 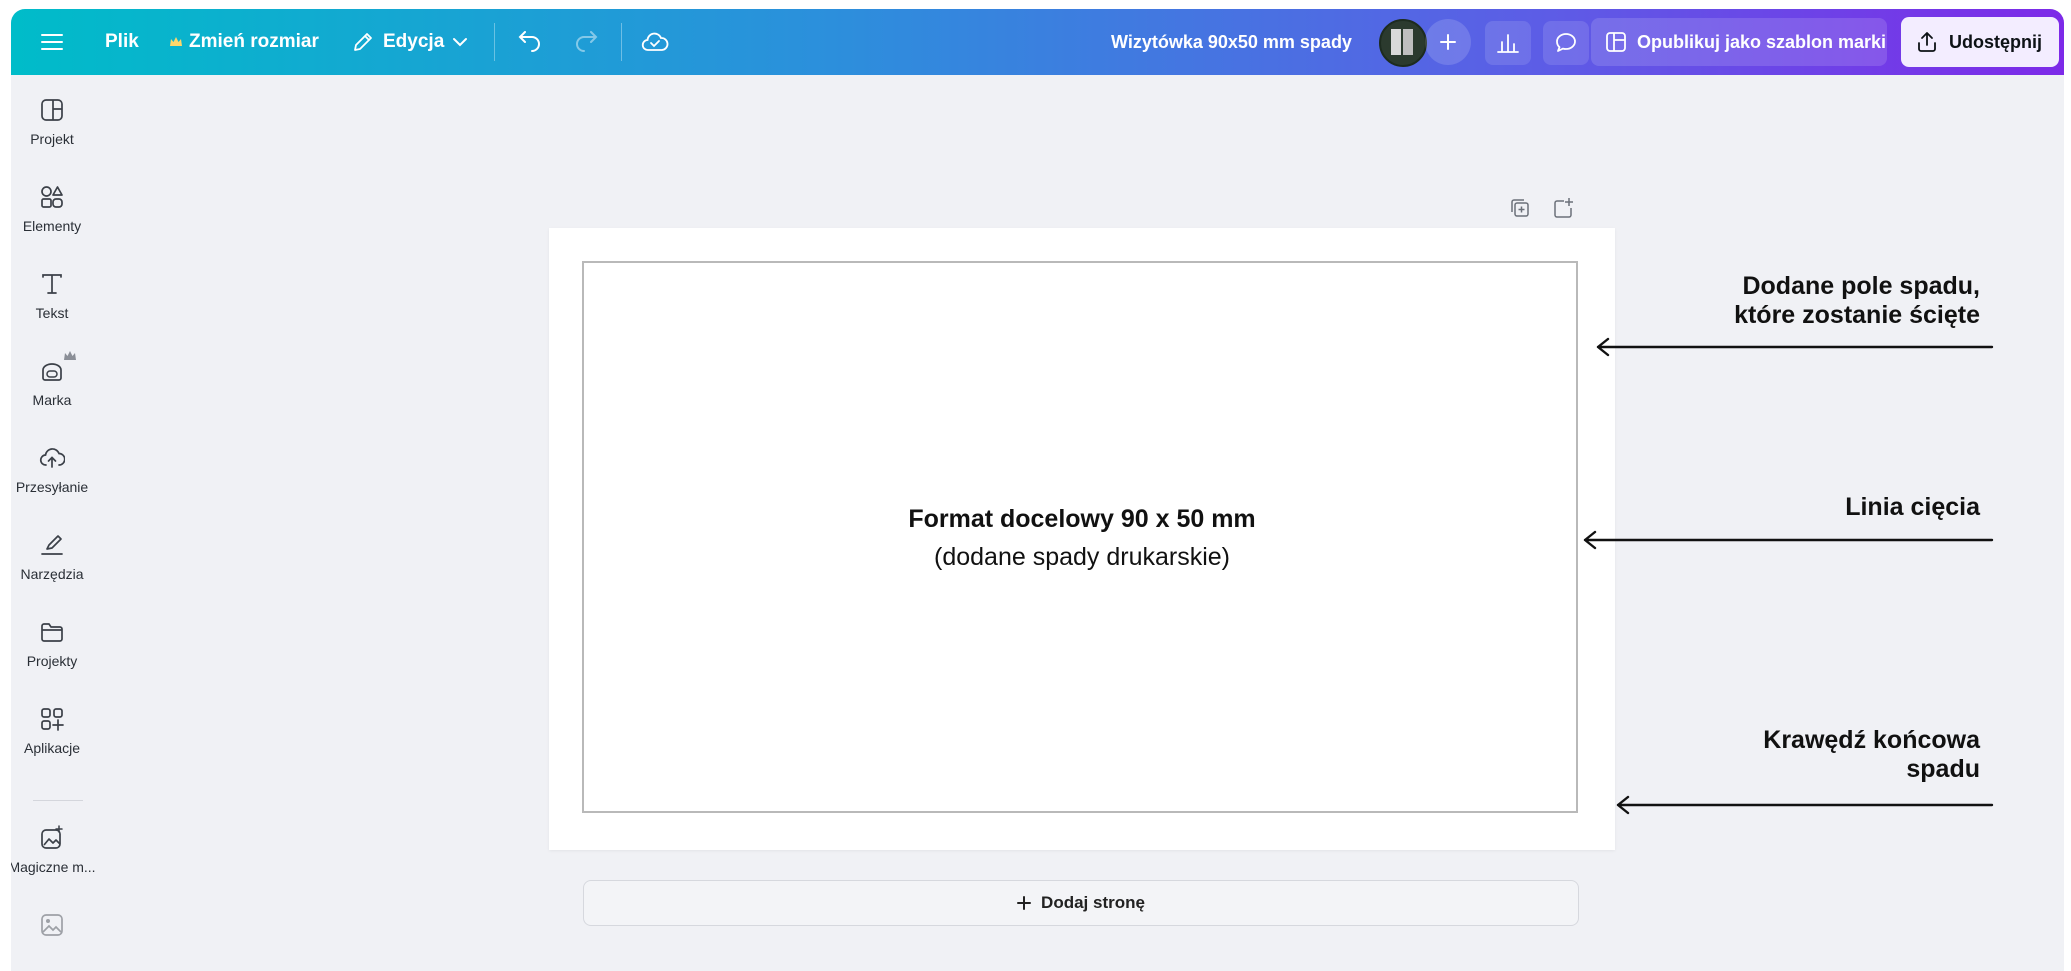 I want to click on comment-icon, so click(x=1566, y=42).